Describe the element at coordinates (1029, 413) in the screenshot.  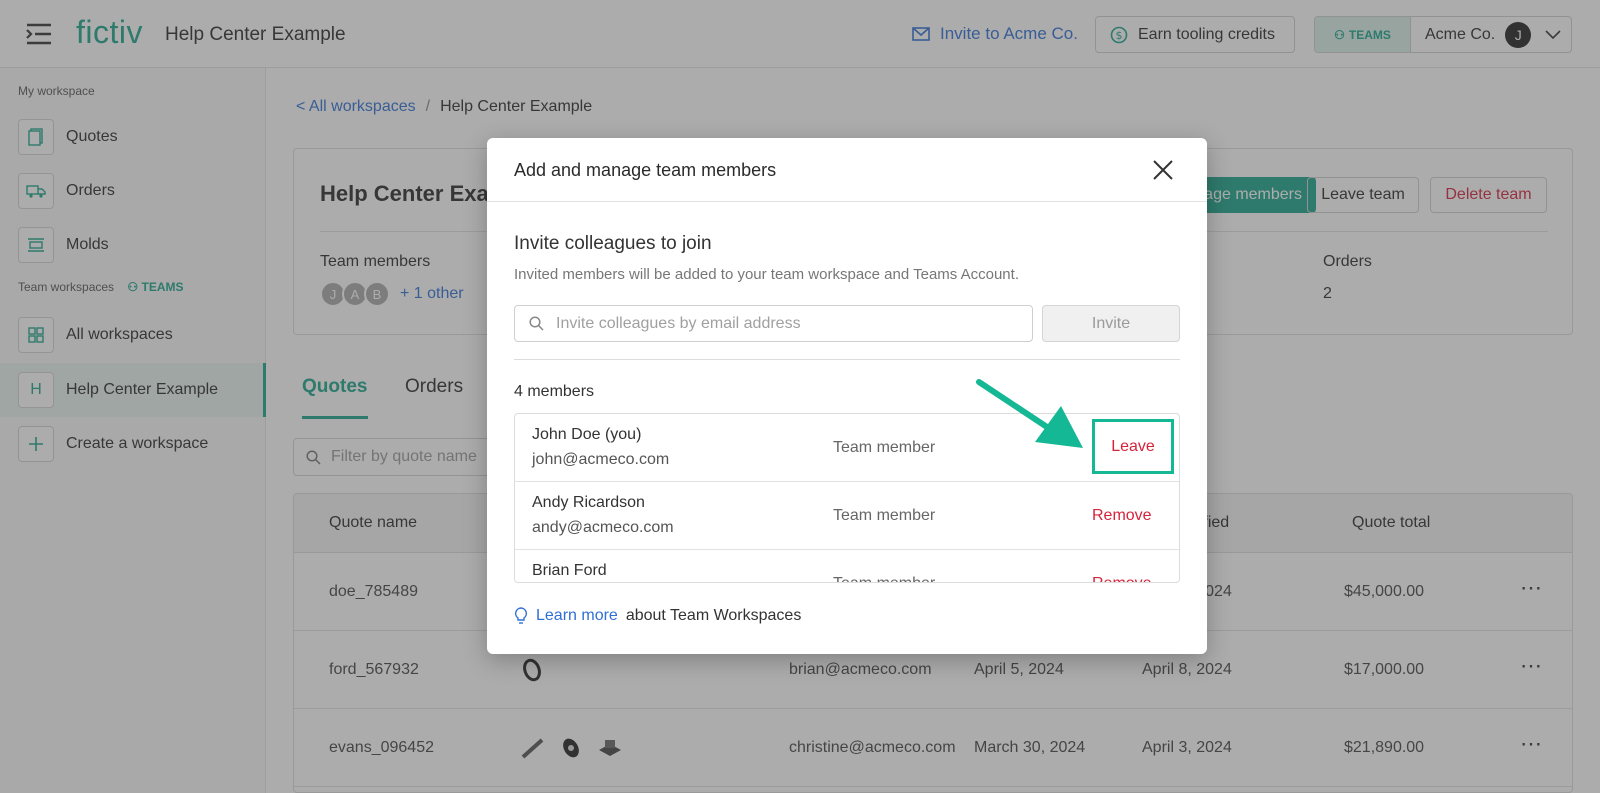
I see `pointer-arrow-icon` at that location.